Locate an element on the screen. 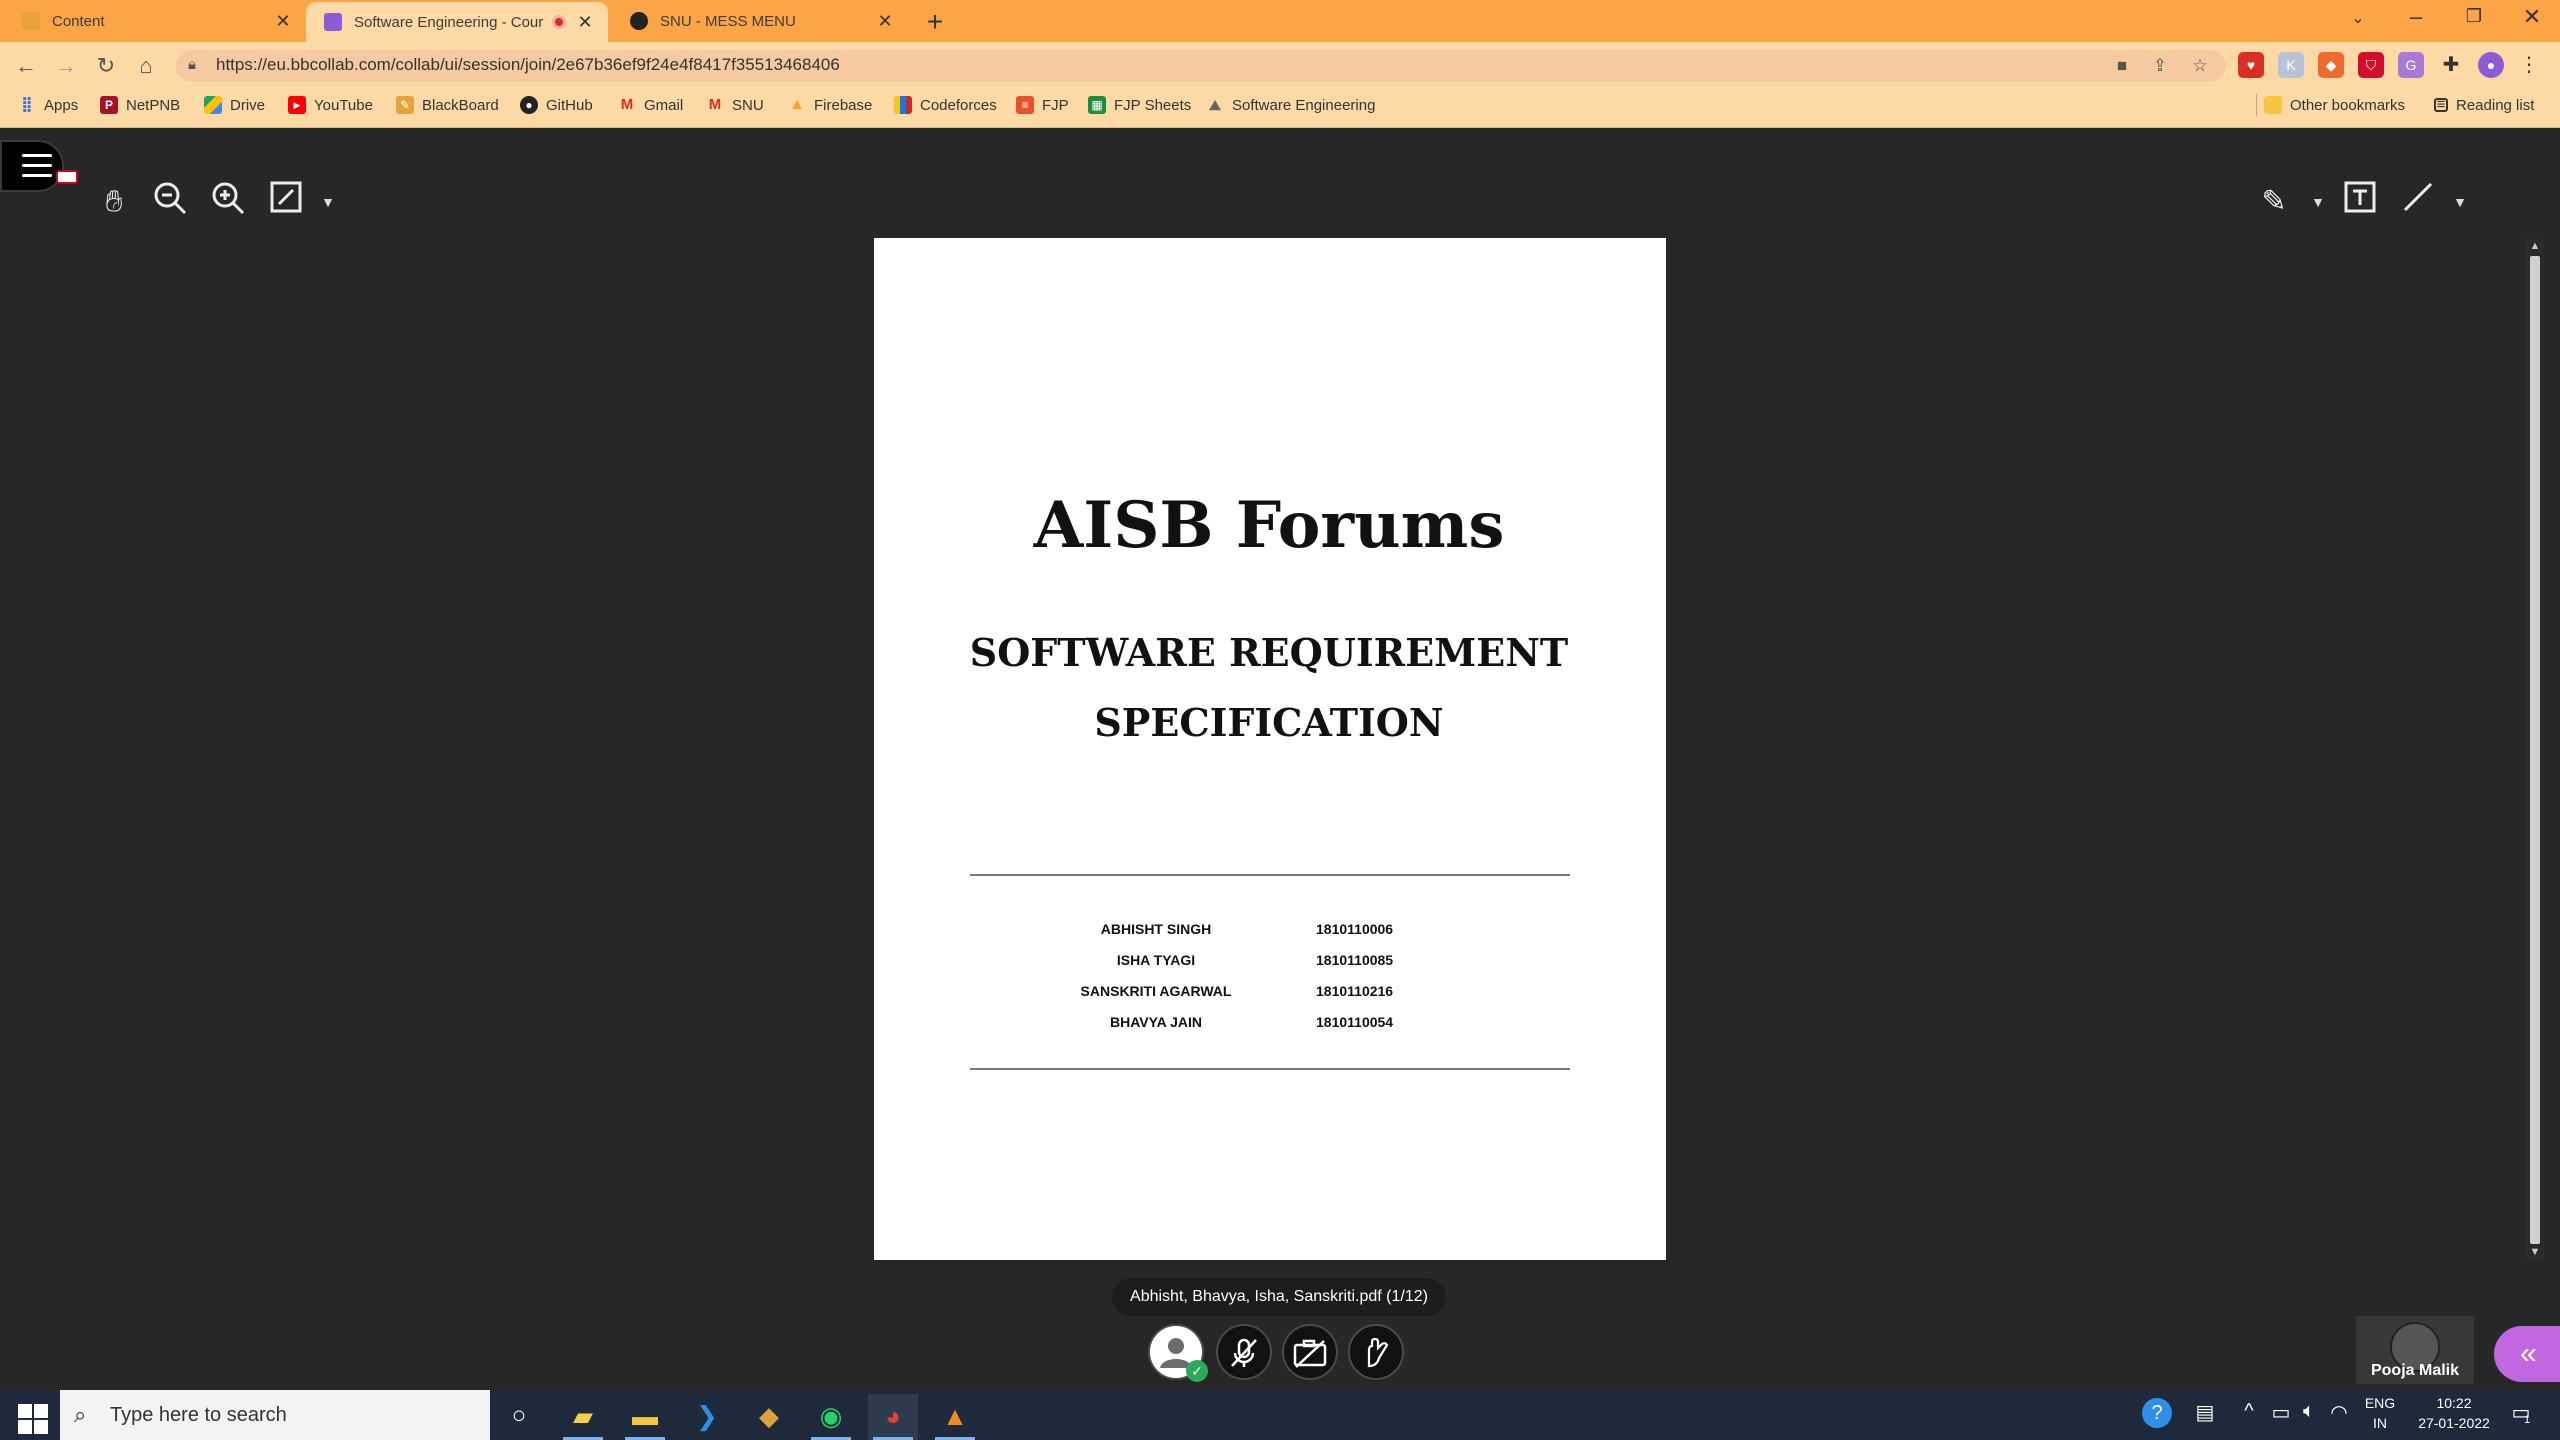 The height and width of the screenshot is (1440, 2560). bookmark-codeforces: Codeforces is located at coordinates (945, 105).